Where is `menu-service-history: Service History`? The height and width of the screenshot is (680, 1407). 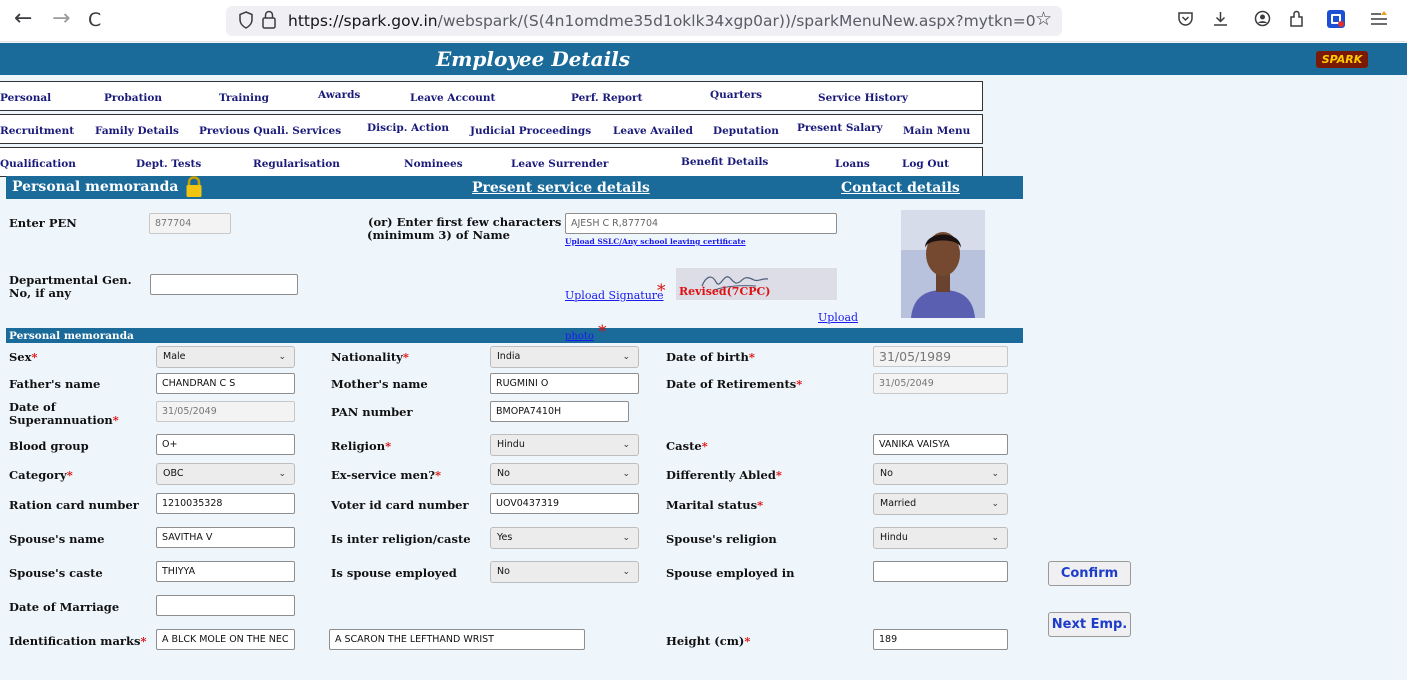 menu-service-history: Service History is located at coordinates (863, 98).